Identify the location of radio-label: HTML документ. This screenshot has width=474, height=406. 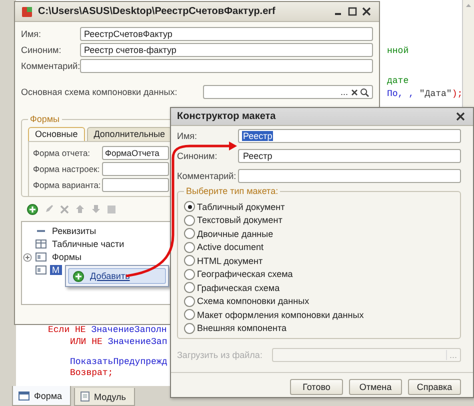
(230, 261).